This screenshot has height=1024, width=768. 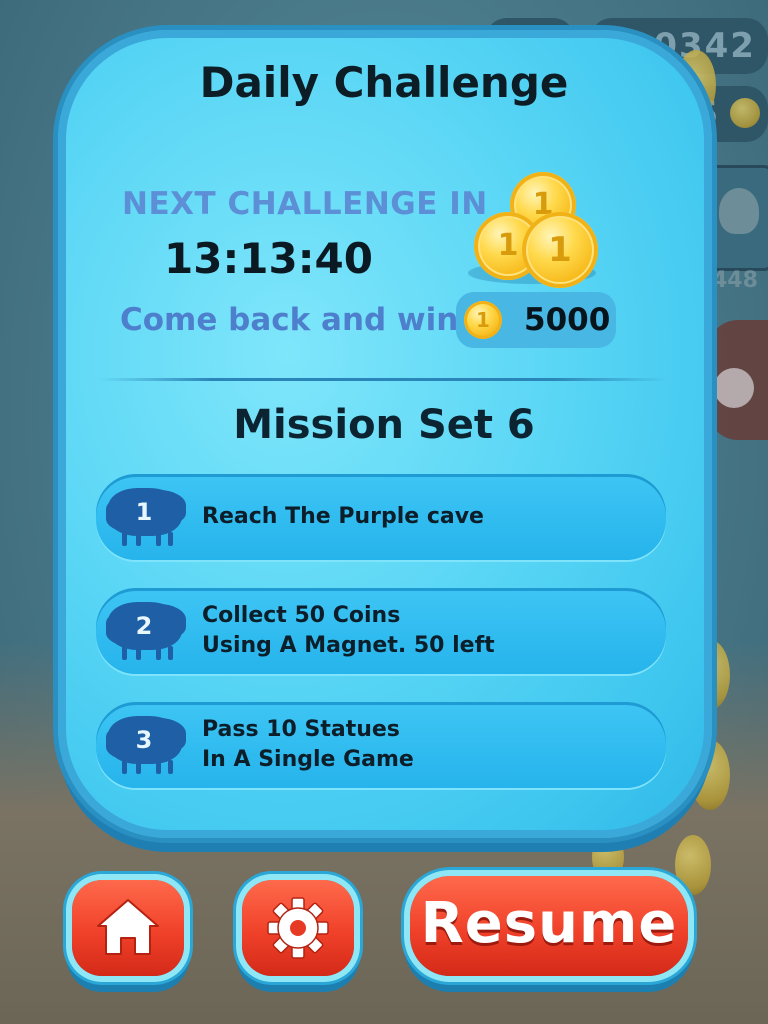 I want to click on mission-number: 3, so click(x=144, y=740).